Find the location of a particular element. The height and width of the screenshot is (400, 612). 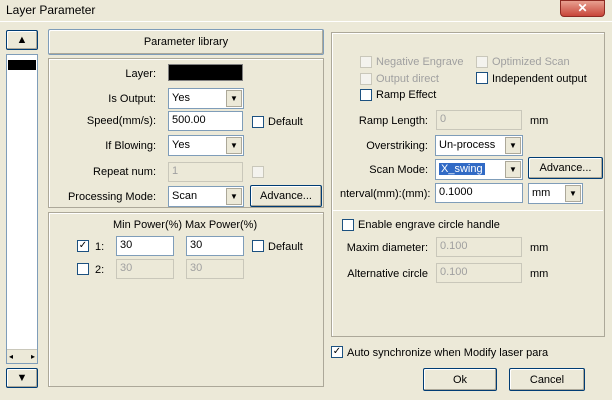

independent-output-label: Independent output is located at coordinates (539, 79).